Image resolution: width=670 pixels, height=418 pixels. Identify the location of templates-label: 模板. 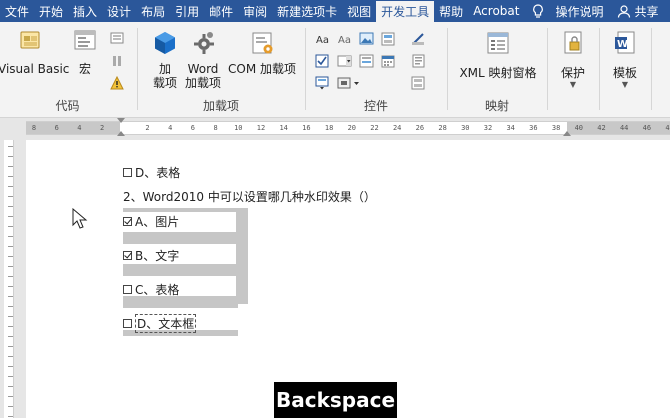
(624, 73).